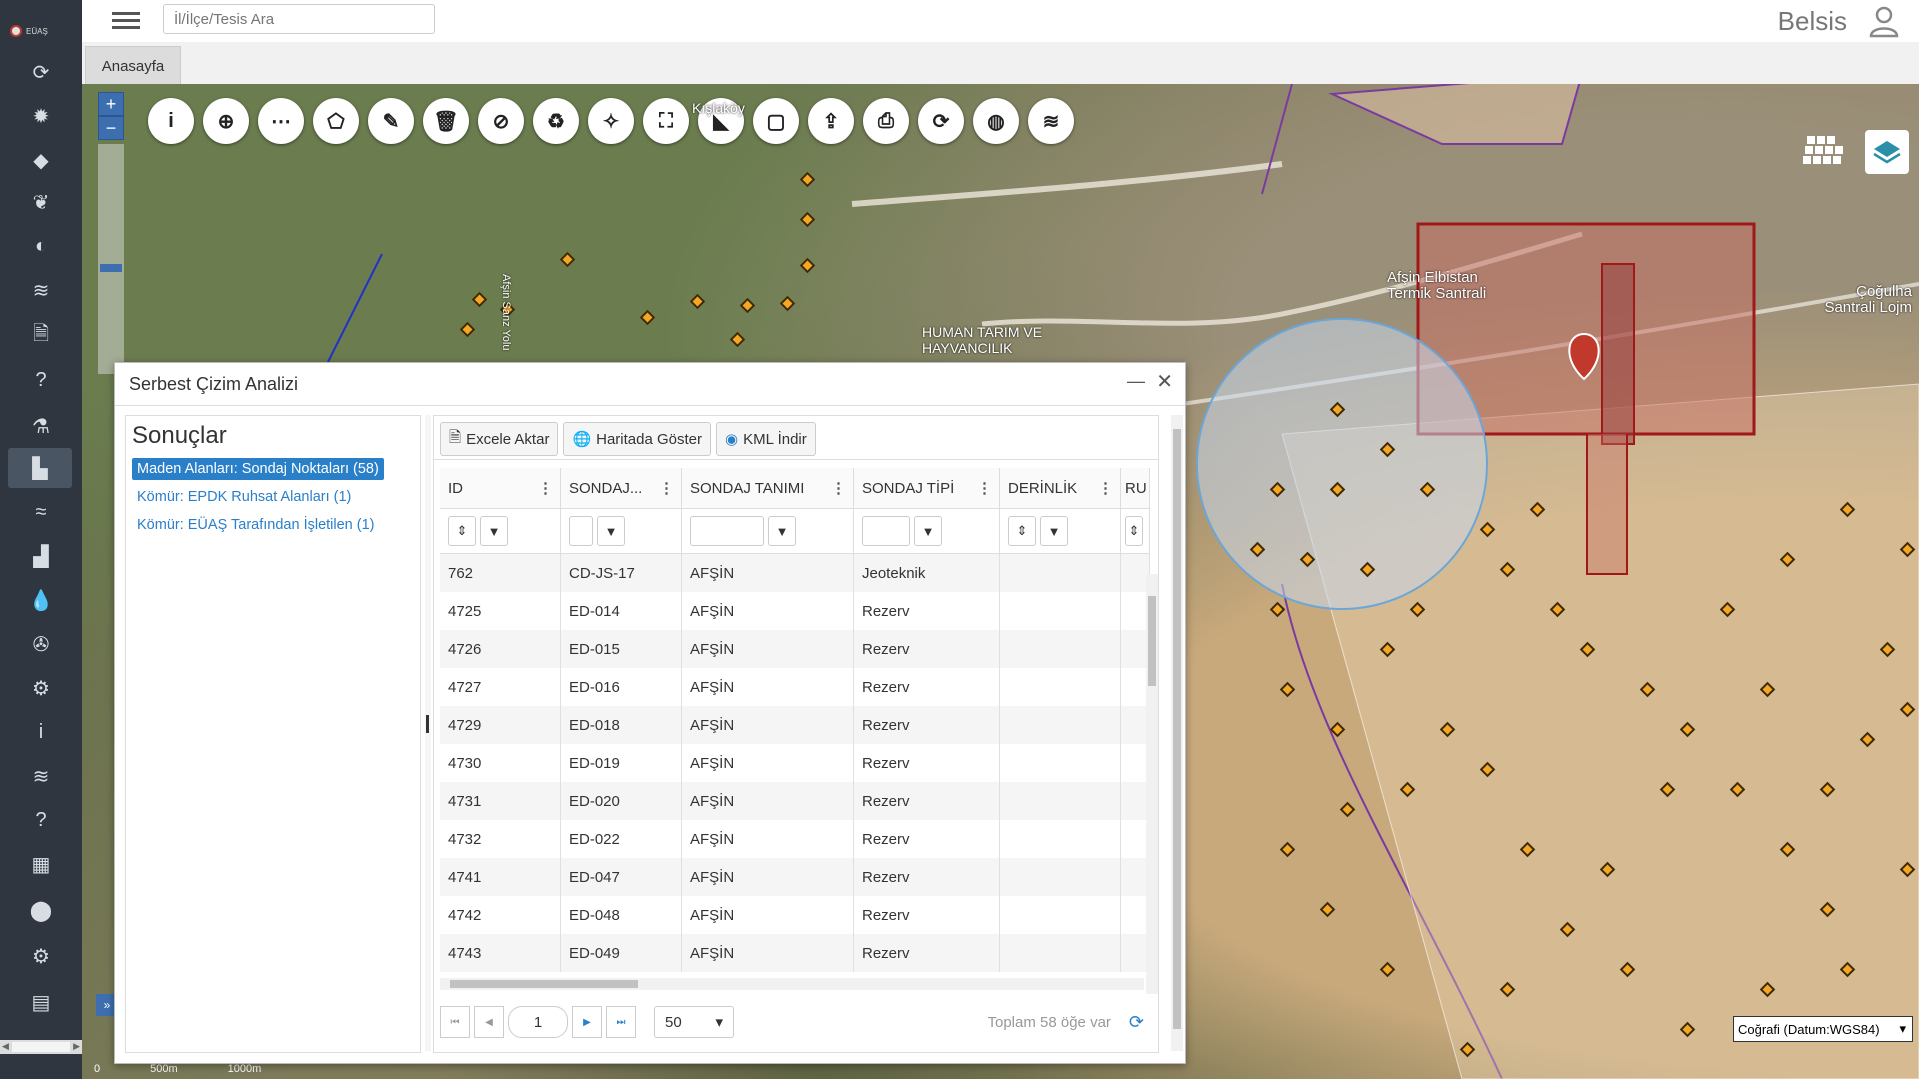  I want to click on delete-tool-icon: 🗑, so click(446, 121).